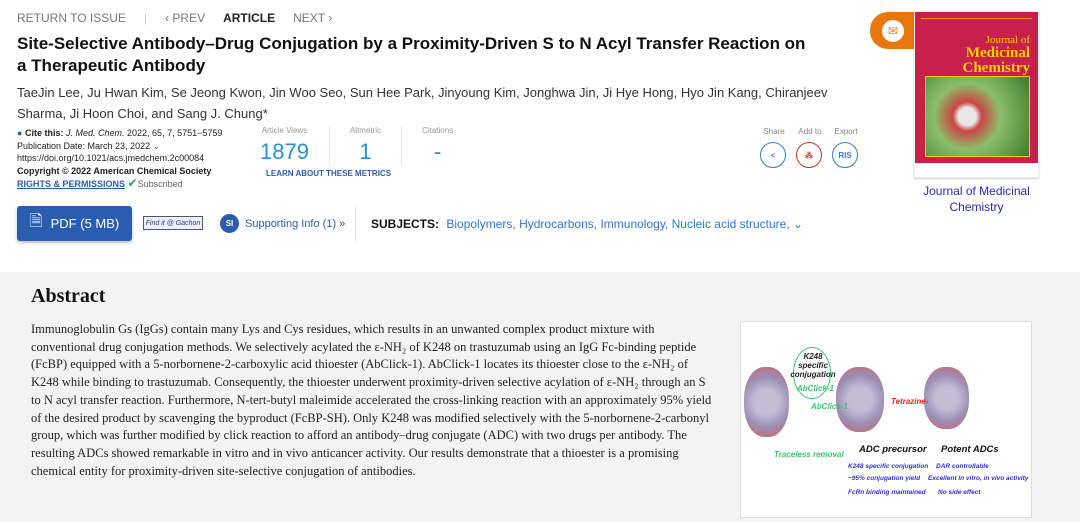 The height and width of the screenshot is (522, 1080). What do you see at coordinates (978, 478) in the screenshot?
I see `toc-label: Excellent in vitro, in vivo activity` at bounding box center [978, 478].